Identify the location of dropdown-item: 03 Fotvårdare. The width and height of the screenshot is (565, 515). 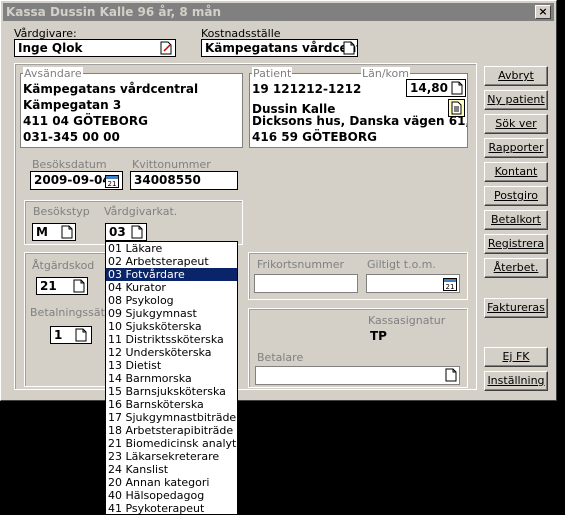
(171, 274).